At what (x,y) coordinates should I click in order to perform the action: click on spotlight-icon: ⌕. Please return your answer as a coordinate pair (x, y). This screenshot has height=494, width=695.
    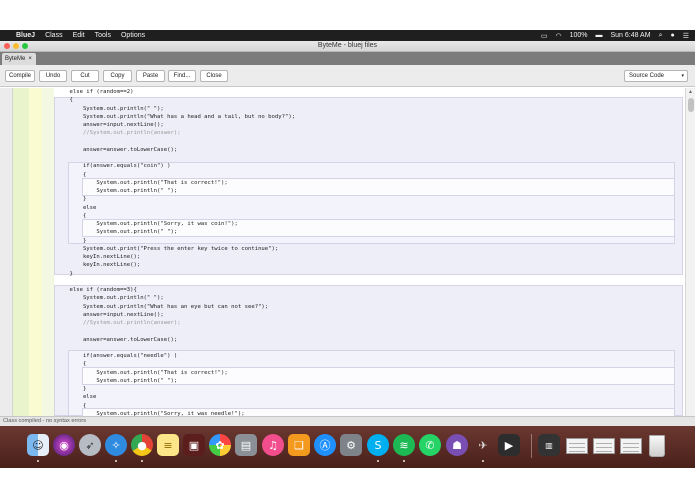
    Looking at the image, I should click on (661, 36).